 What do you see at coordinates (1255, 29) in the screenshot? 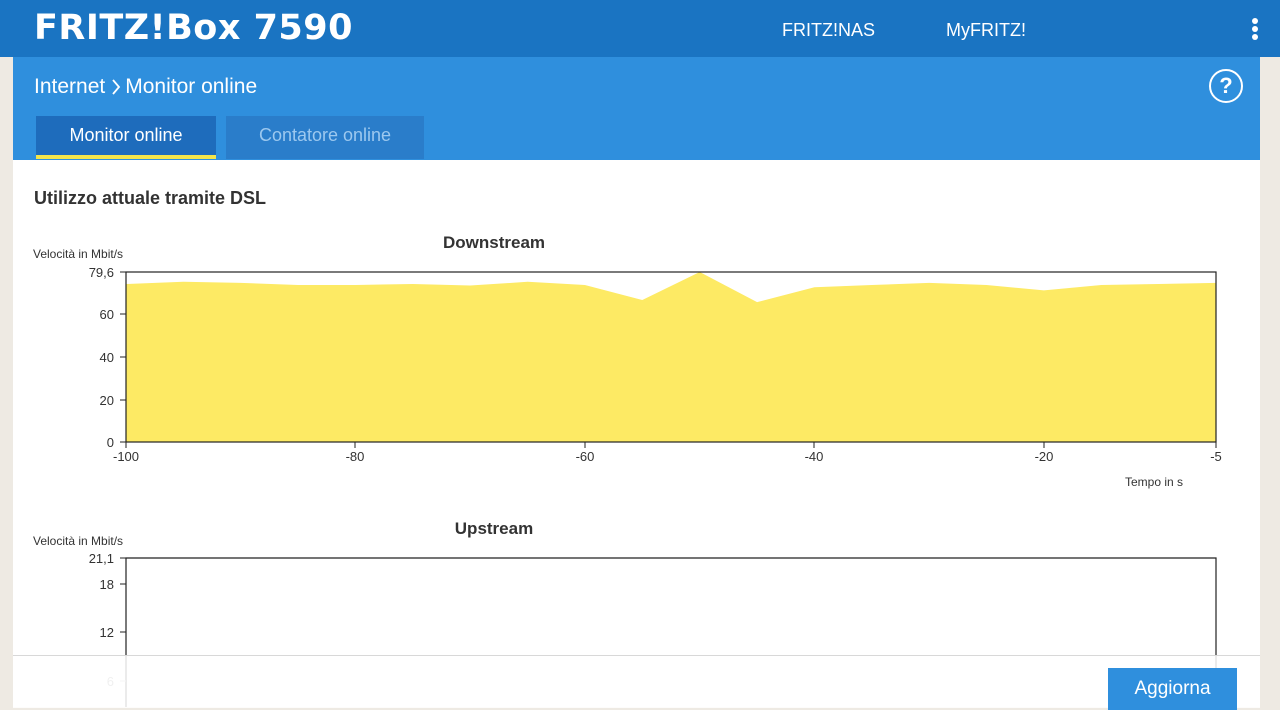
I see `more-menu-icon` at bounding box center [1255, 29].